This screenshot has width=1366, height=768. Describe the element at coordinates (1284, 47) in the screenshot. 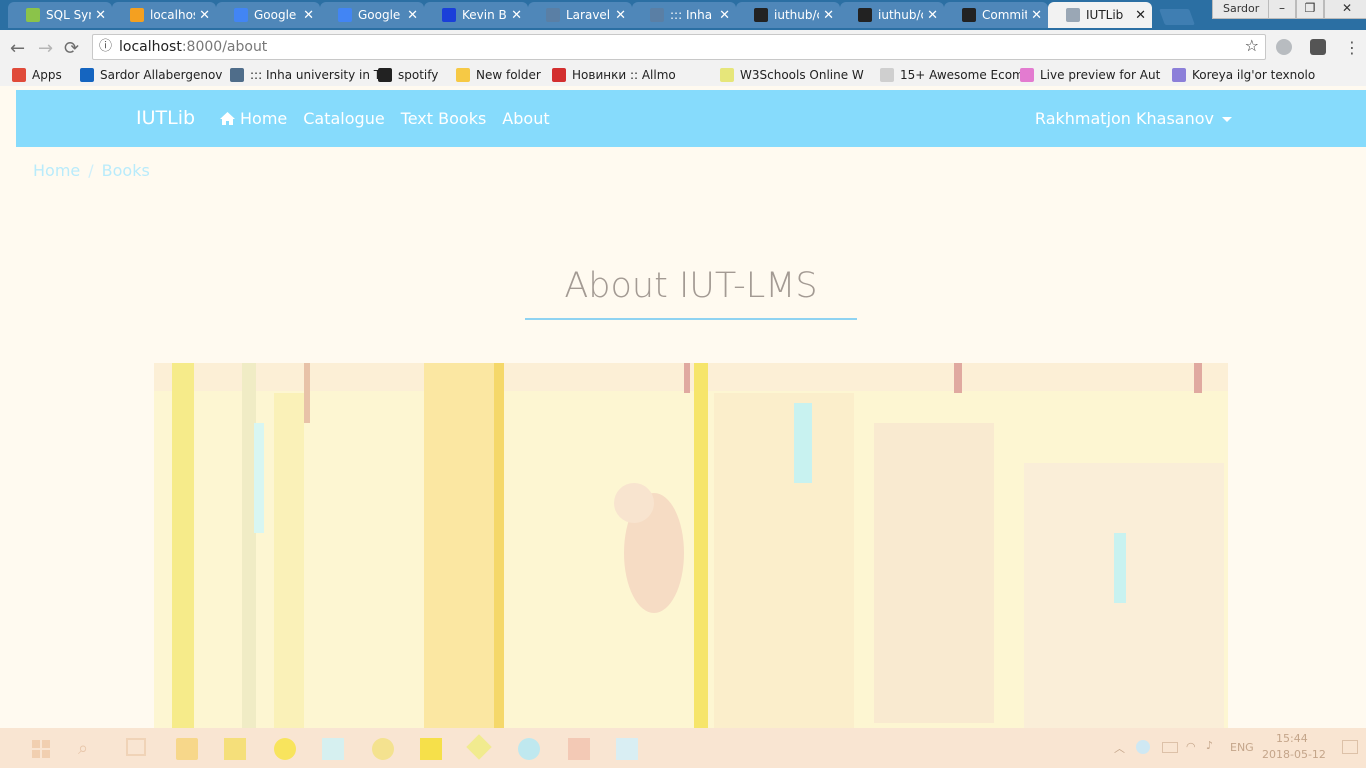

I see `extension-icon` at that location.